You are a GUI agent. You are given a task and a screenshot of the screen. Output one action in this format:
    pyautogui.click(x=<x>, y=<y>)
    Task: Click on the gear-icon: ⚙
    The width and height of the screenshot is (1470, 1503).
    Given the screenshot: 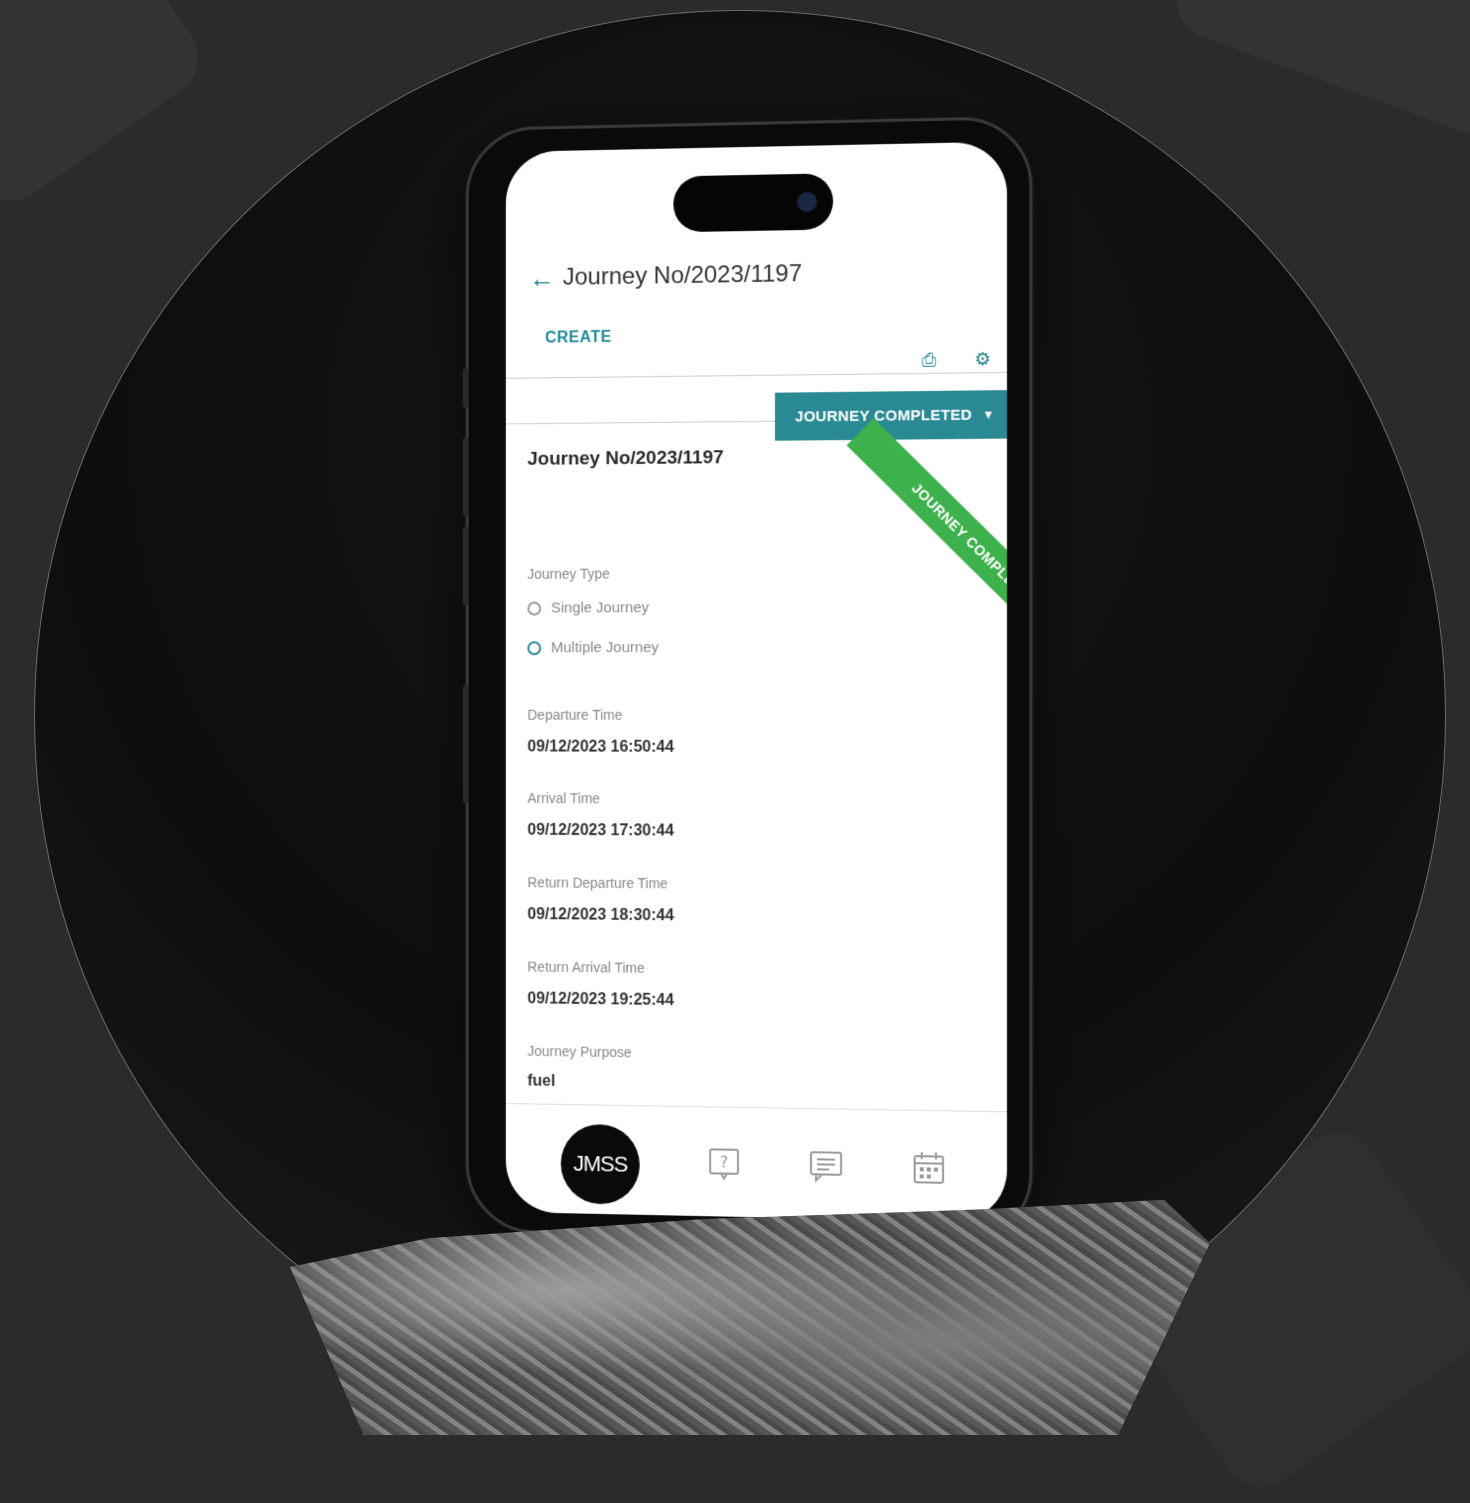 What is the action you would take?
    pyautogui.click(x=982, y=359)
    